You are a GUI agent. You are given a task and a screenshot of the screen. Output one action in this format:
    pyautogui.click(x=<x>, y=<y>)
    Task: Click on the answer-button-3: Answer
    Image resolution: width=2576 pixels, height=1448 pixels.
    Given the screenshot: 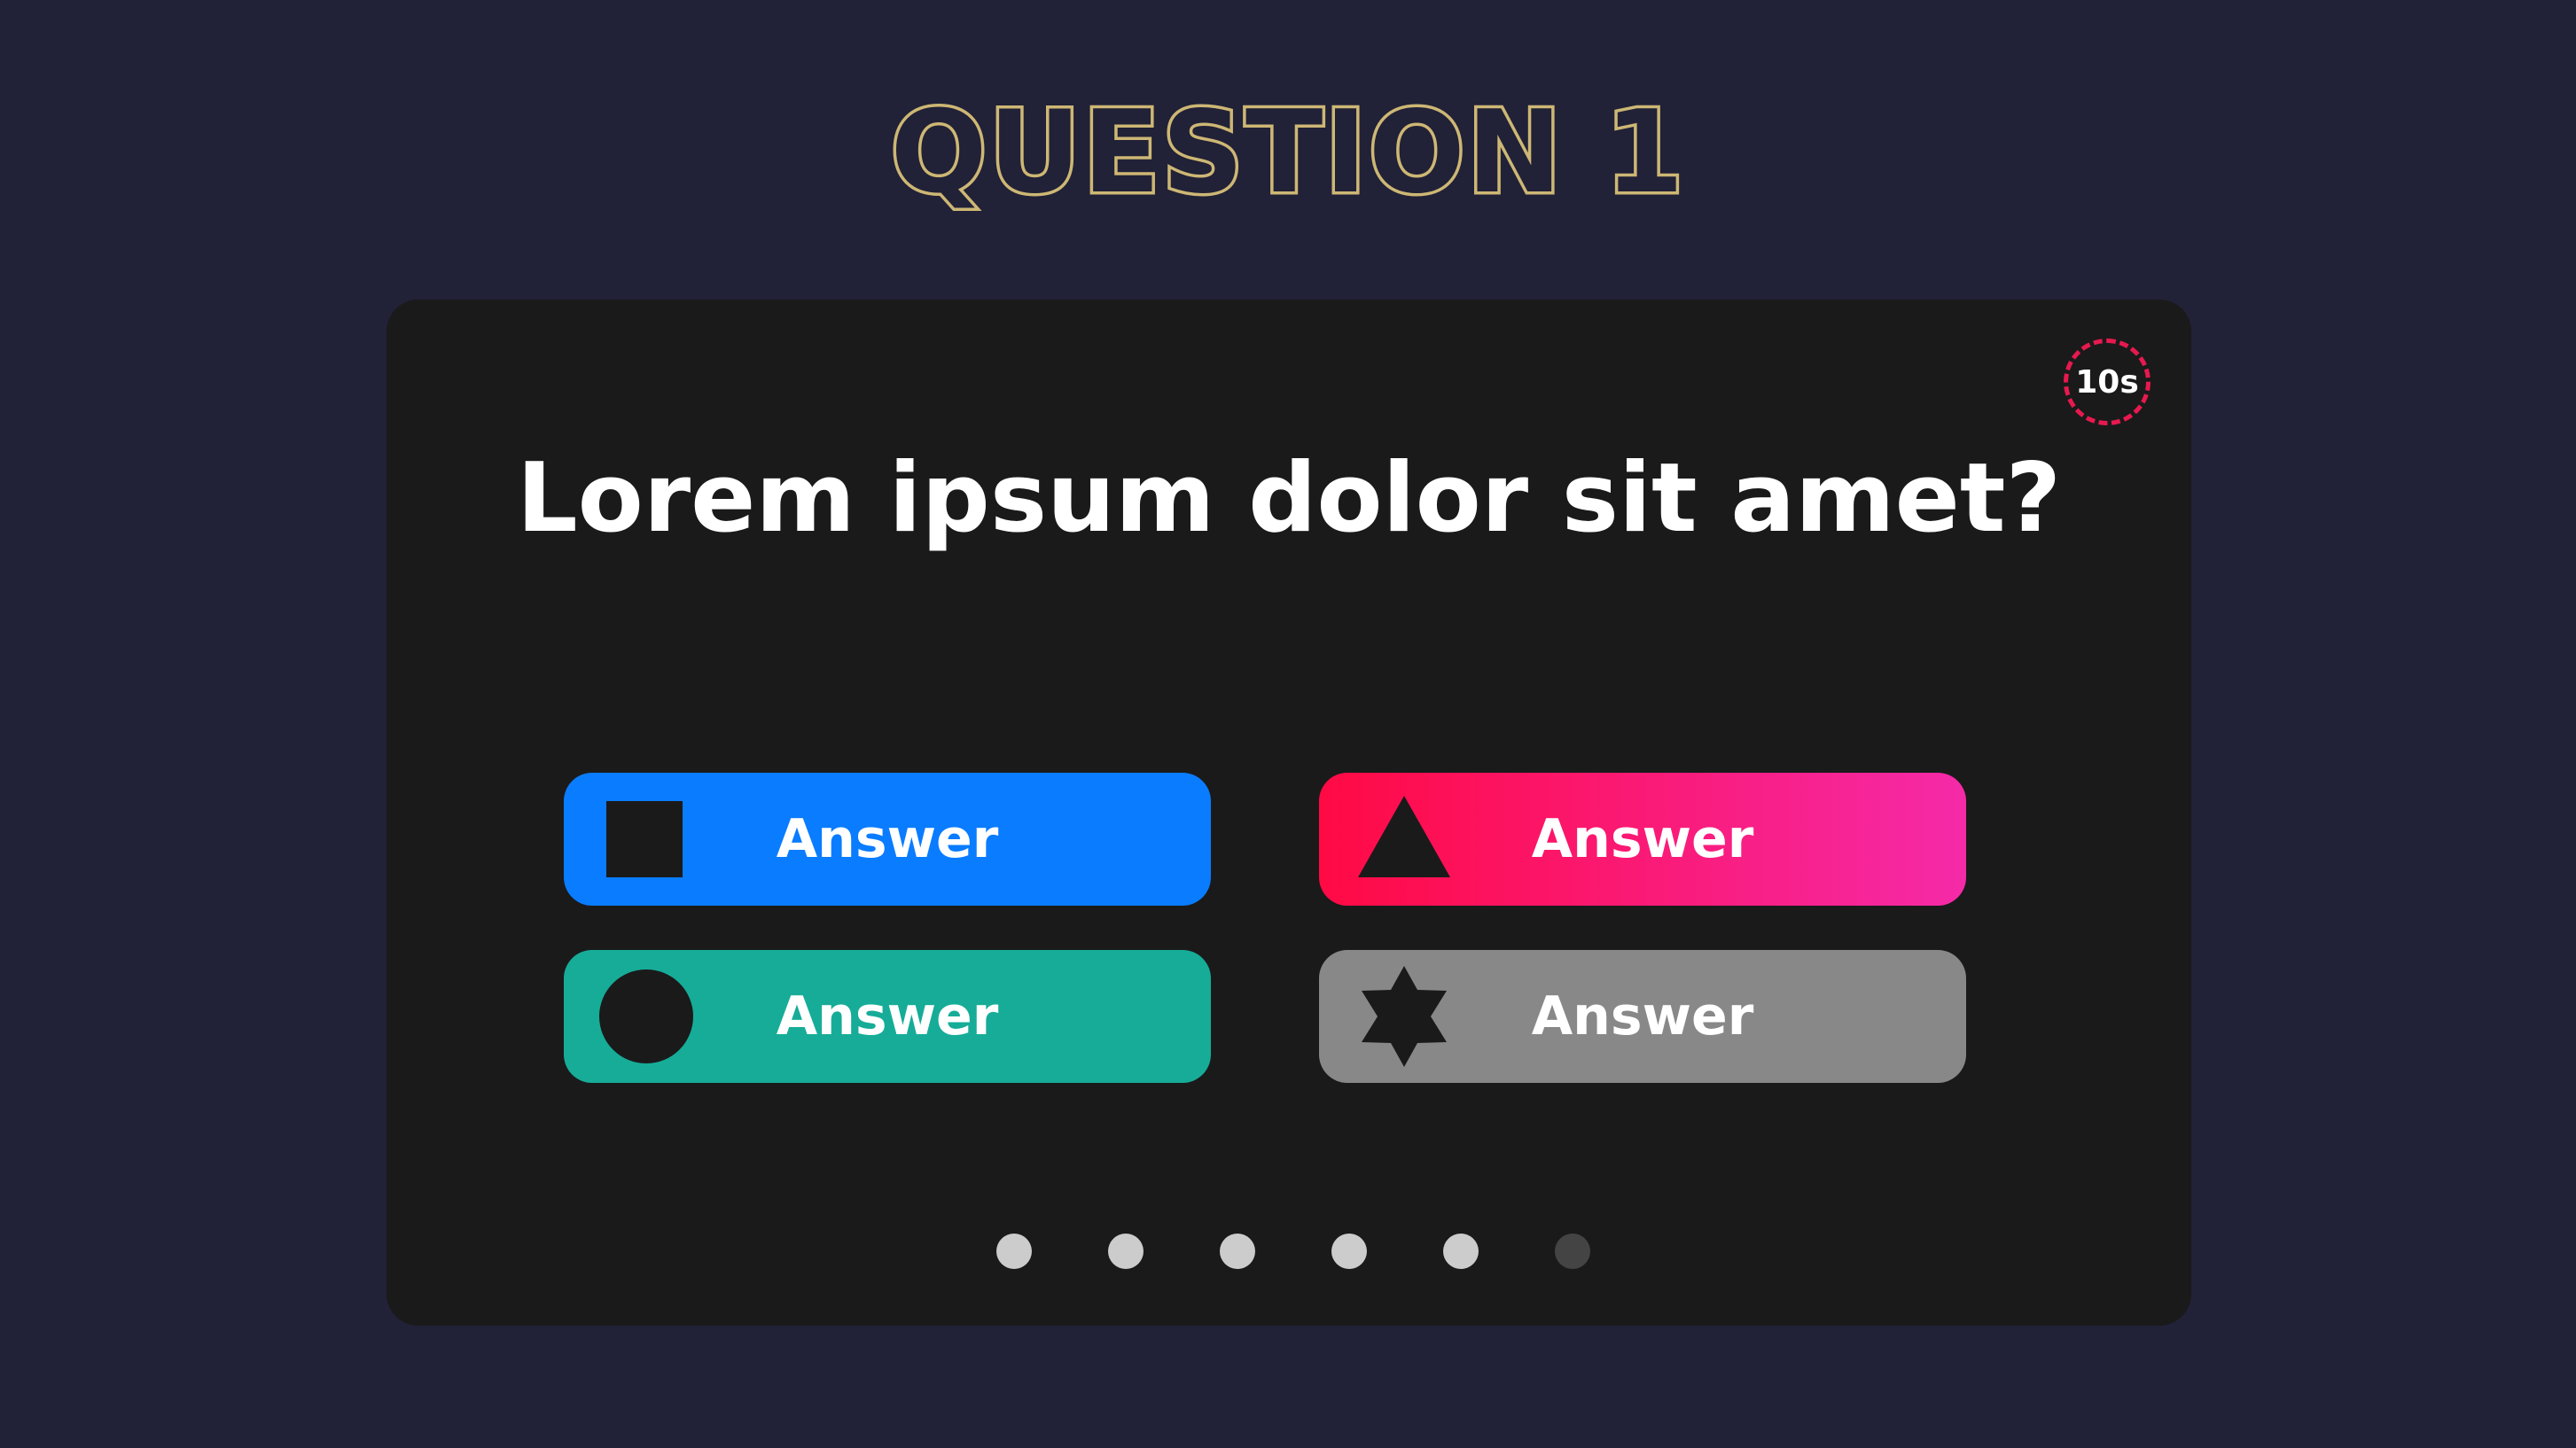 What is the action you would take?
    pyautogui.click(x=887, y=1017)
    